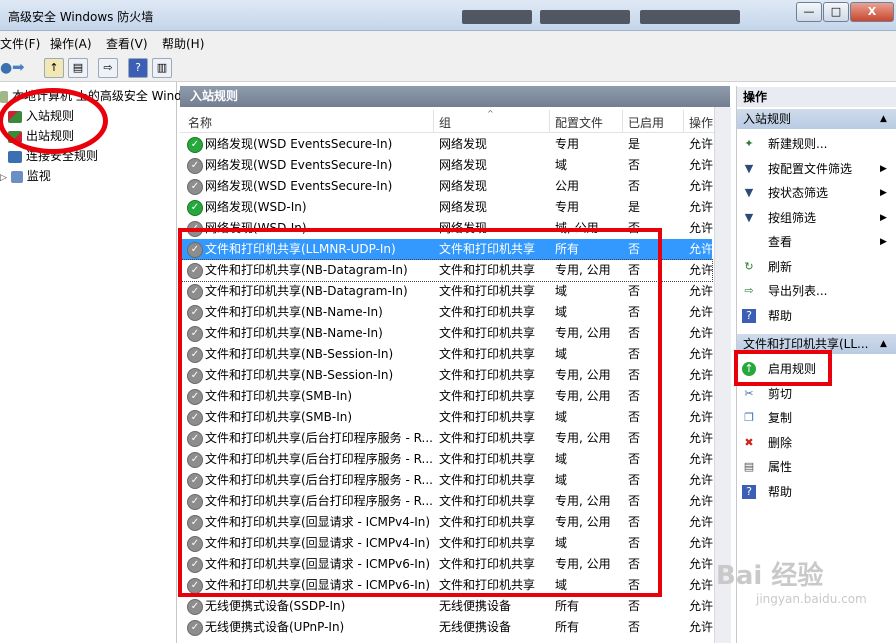 Image resolution: width=896 pixels, height=643 pixels. What do you see at coordinates (872, 12) in the screenshot?
I see `close-button: X` at bounding box center [872, 12].